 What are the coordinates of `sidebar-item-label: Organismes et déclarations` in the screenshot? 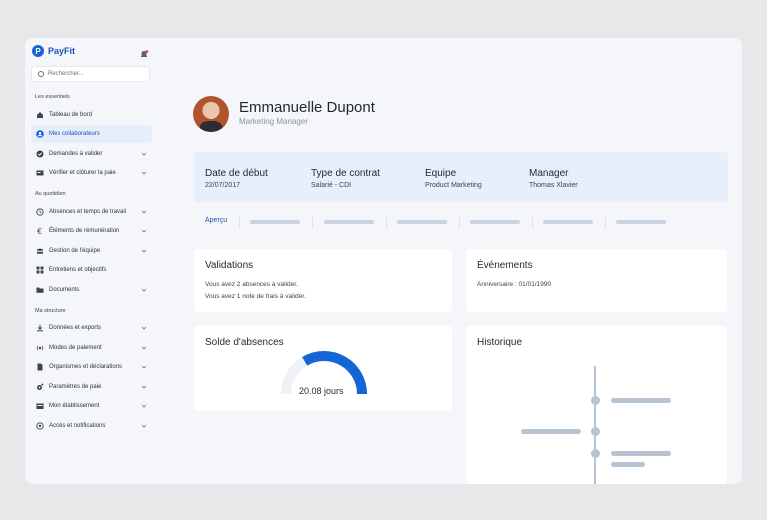 It's located at (86, 367).